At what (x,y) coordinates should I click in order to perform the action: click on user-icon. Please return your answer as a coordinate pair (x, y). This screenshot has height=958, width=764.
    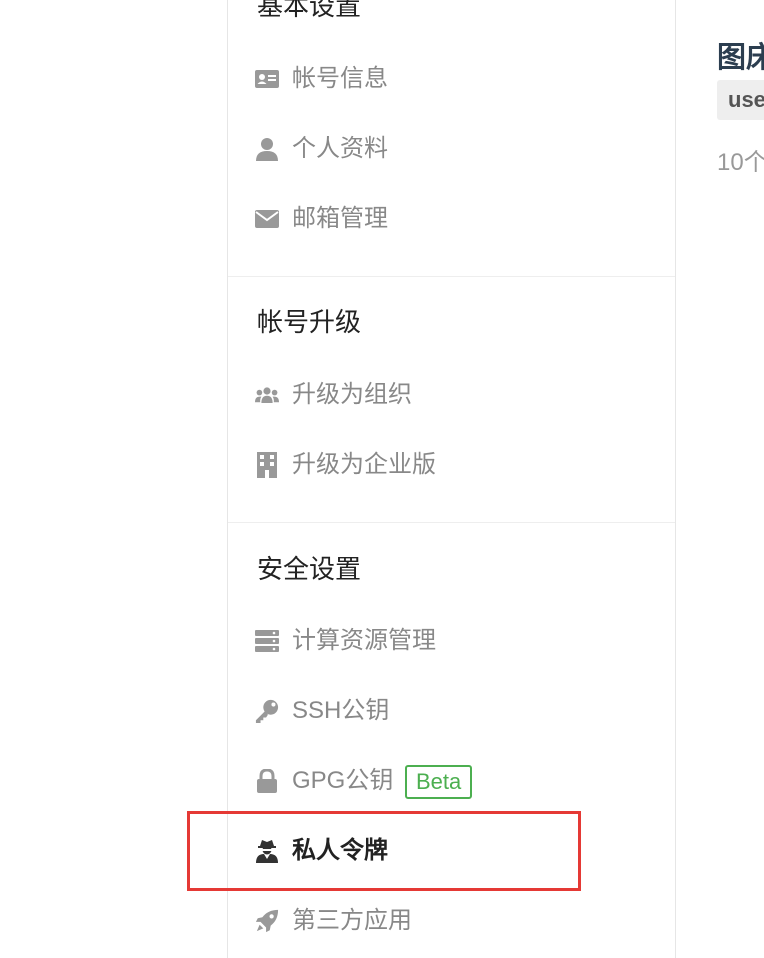
    Looking at the image, I should click on (267, 149).